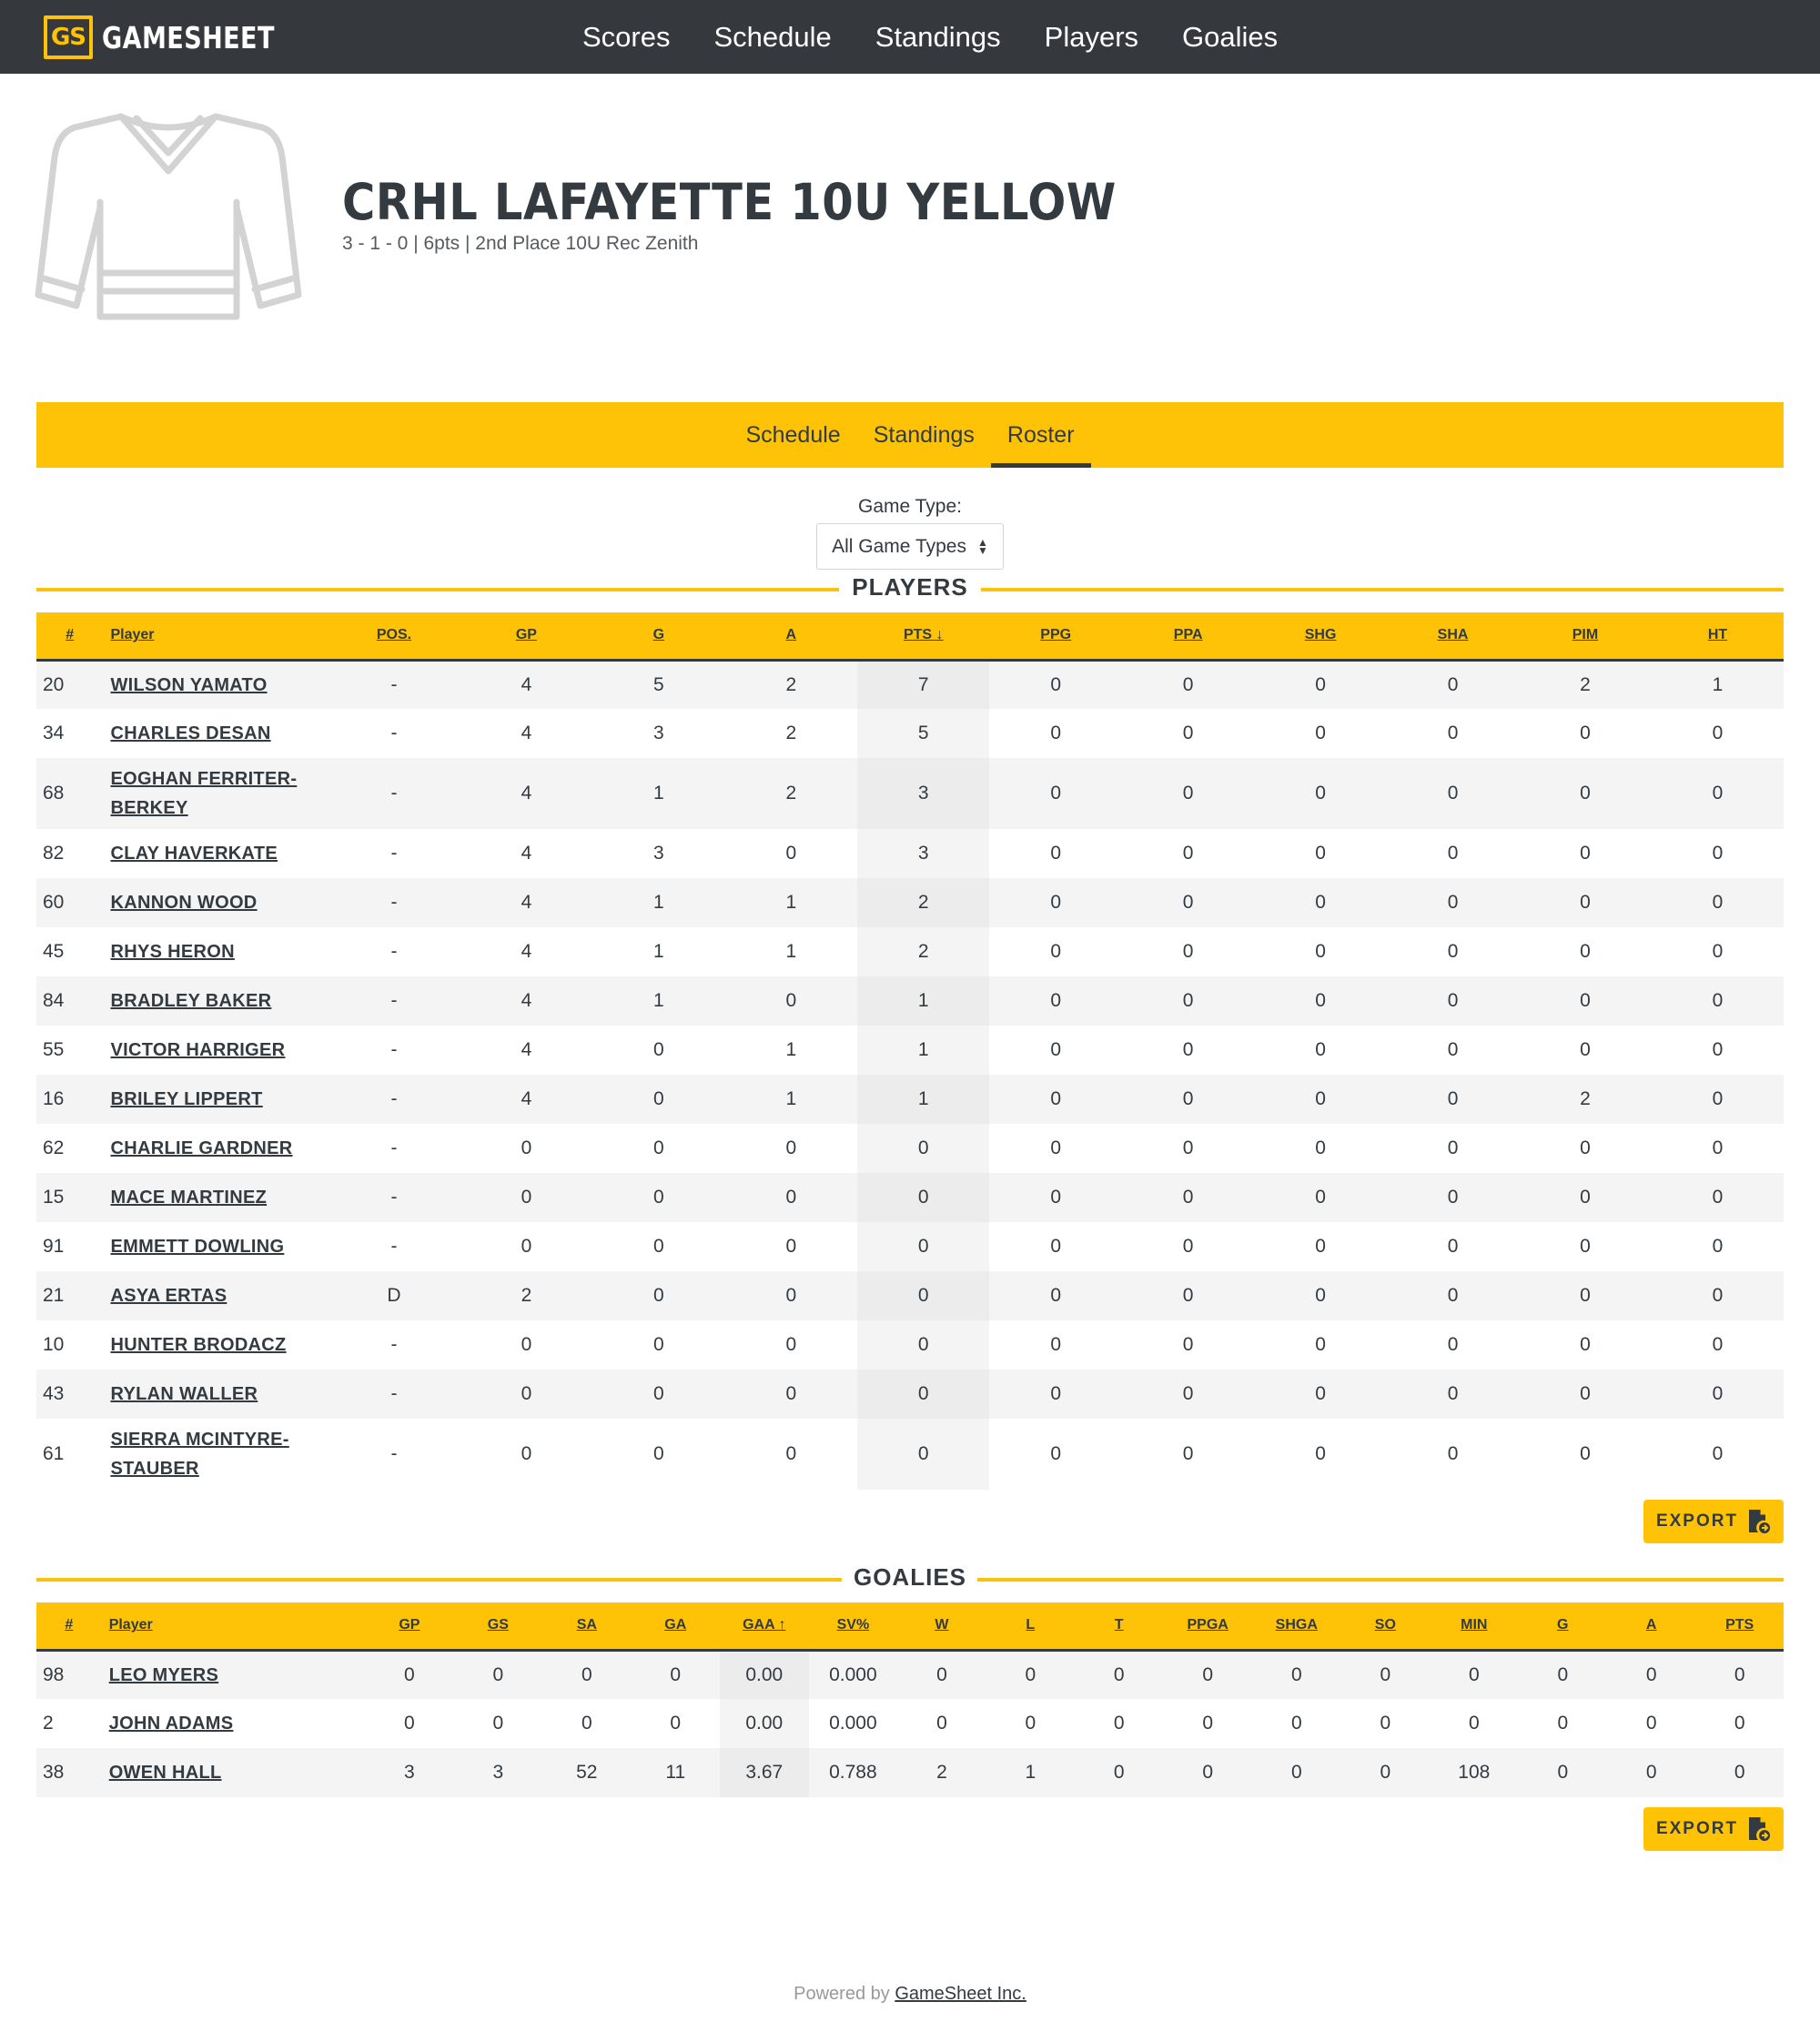 This screenshot has width=1820, height=2022. Describe the element at coordinates (1586, 636) in the screenshot. I see `col-header-pim: PIM` at that location.